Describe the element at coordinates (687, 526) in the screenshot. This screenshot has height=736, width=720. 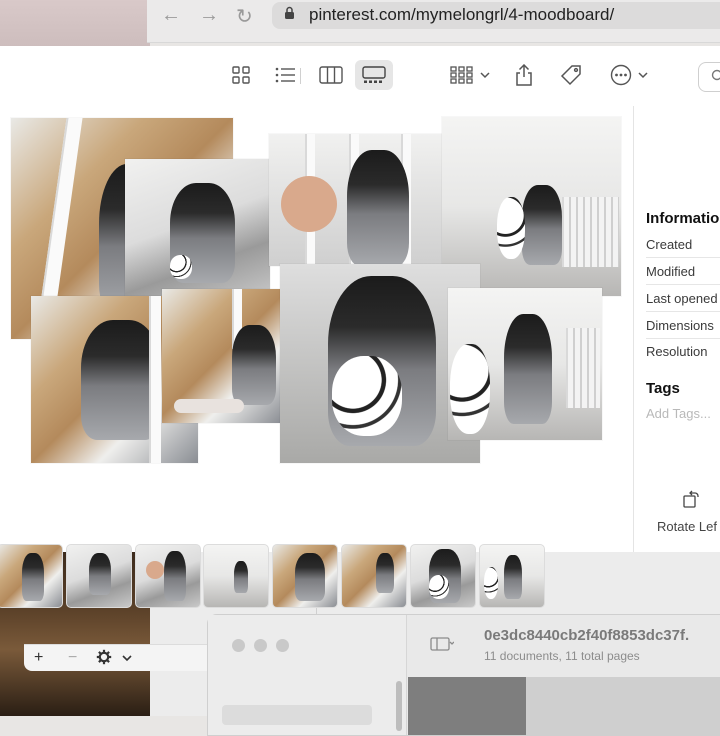
I see `rotate-left-label: Rotate Lef` at that location.